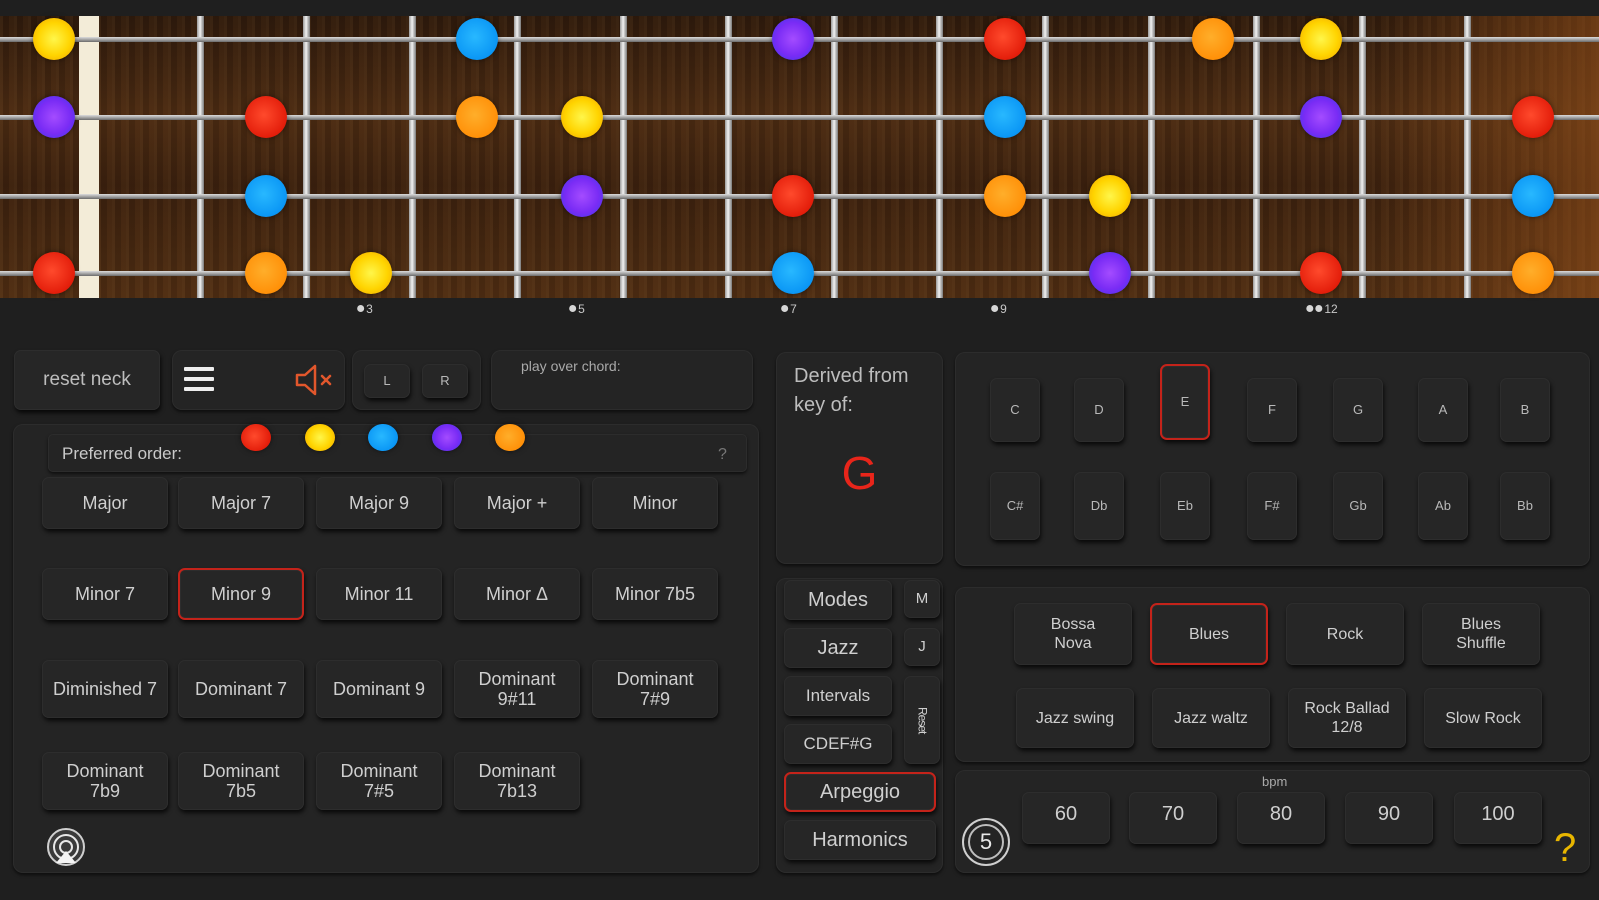  I want to click on key-button-db: Db, so click(1099, 506).